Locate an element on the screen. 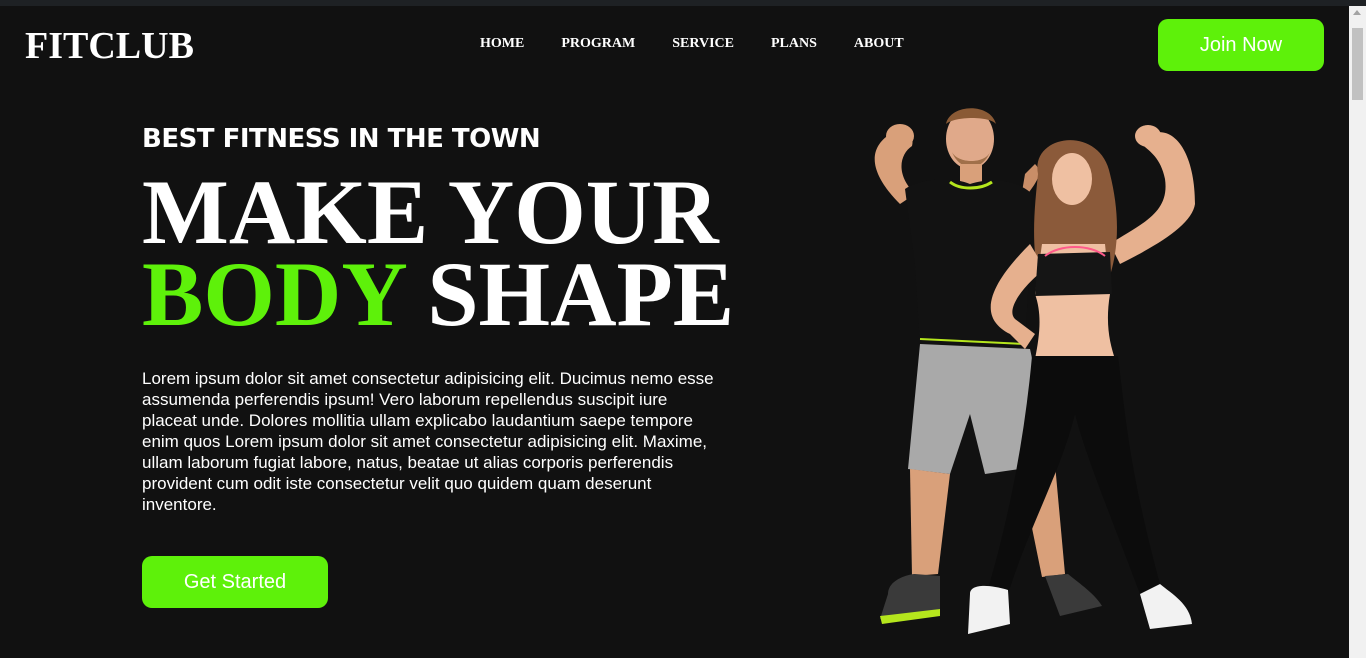 Image resolution: width=1366 pixels, height=658 pixels. vertical-scrollbar is located at coordinates (1357, 332).